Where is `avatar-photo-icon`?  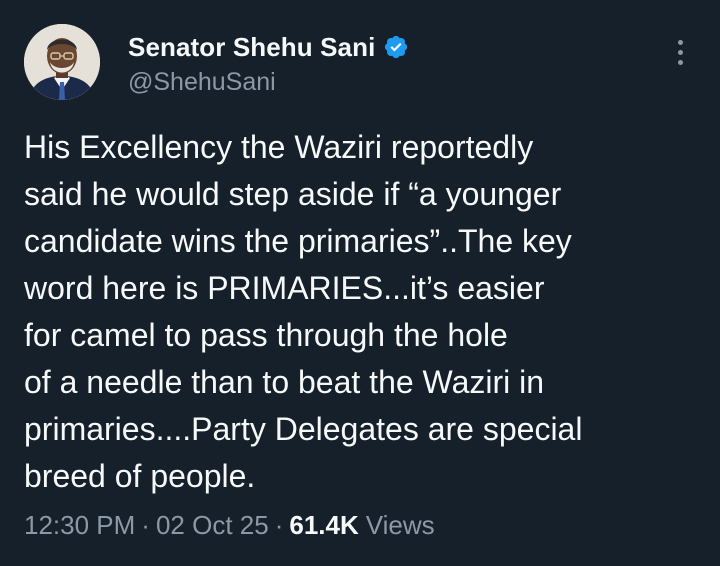 avatar-photo-icon is located at coordinates (62, 62).